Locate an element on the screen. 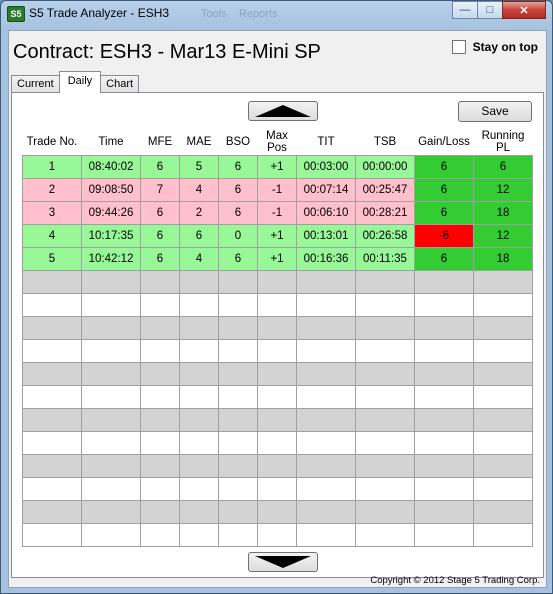 The width and height of the screenshot is (553, 594). table-cell-no: 5 is located at coordinates (52, 259).